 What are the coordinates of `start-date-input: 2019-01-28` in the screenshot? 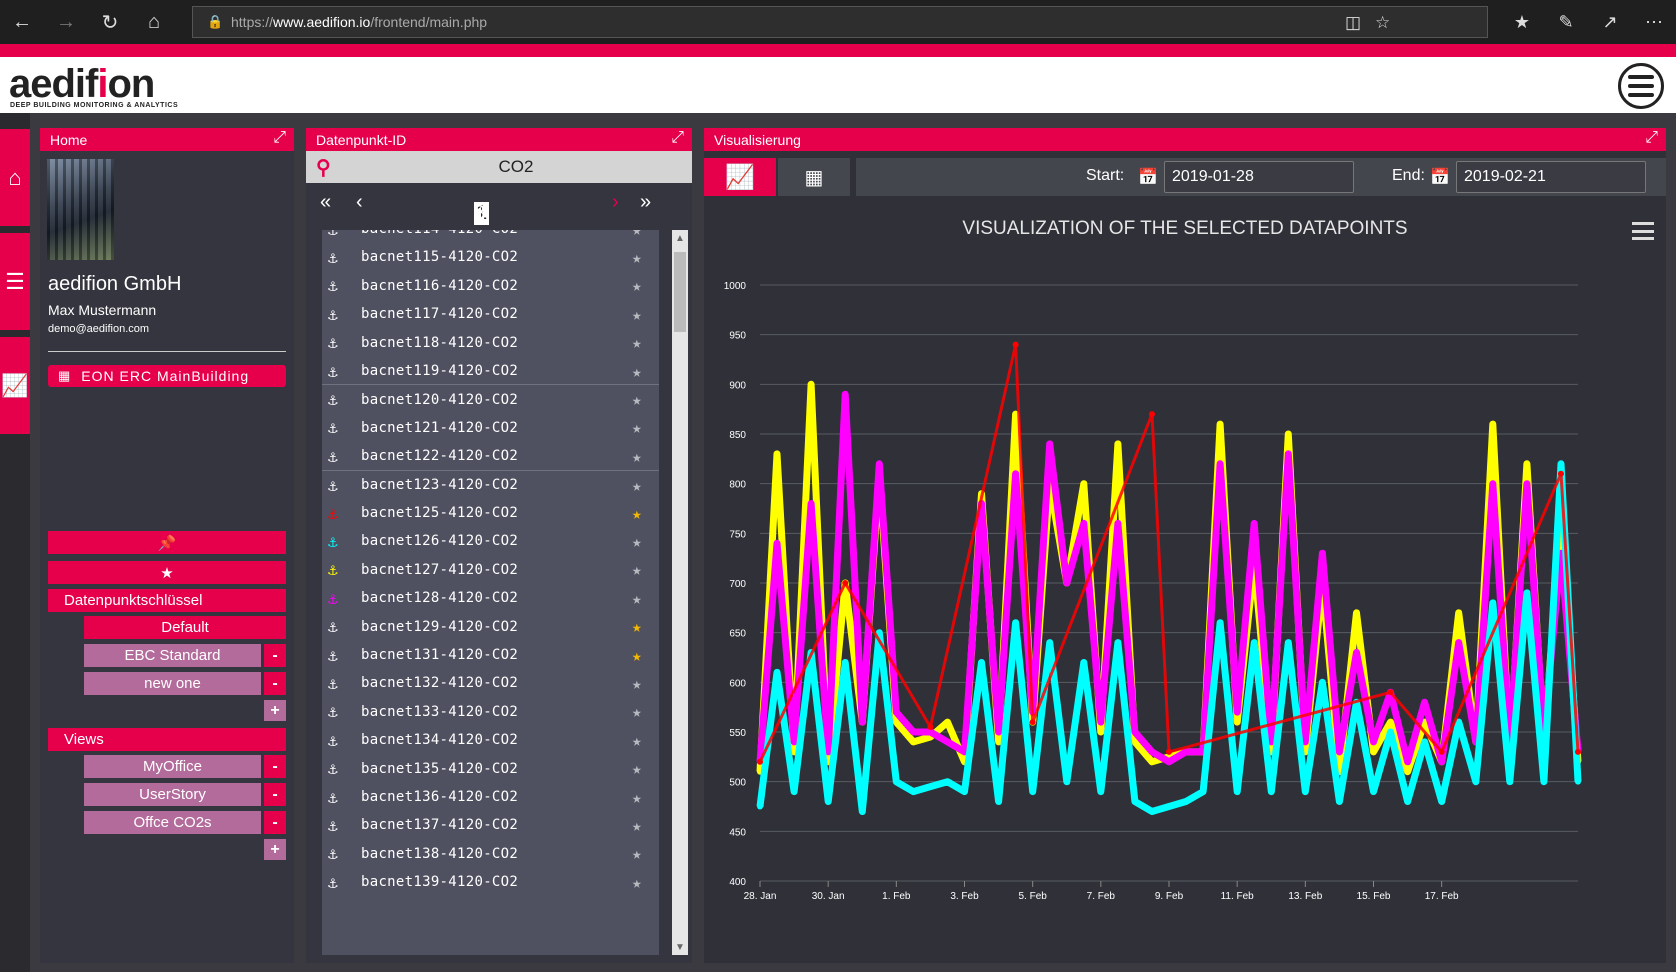 It's located at (1259, 177).